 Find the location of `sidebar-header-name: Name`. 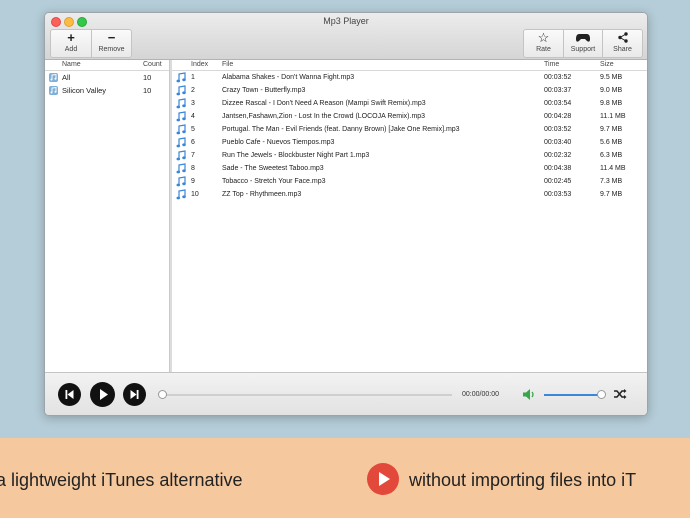

sidebar-header-name: Name is located at coordinates (71, 65).